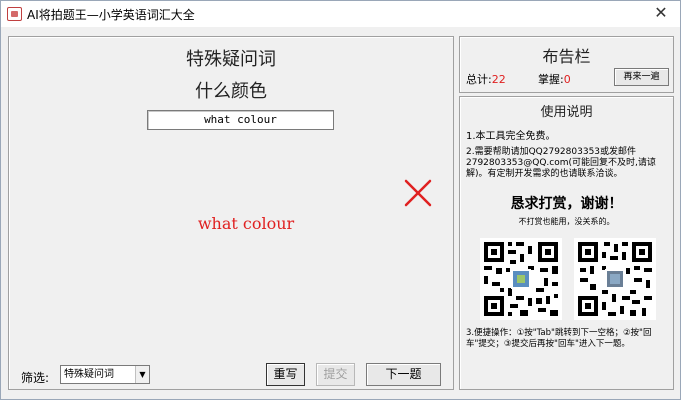 The image size is (681, 400). Describe the element at coordinates (661, 13) in the screenshot. I see `close-icon: ✕` at that location.